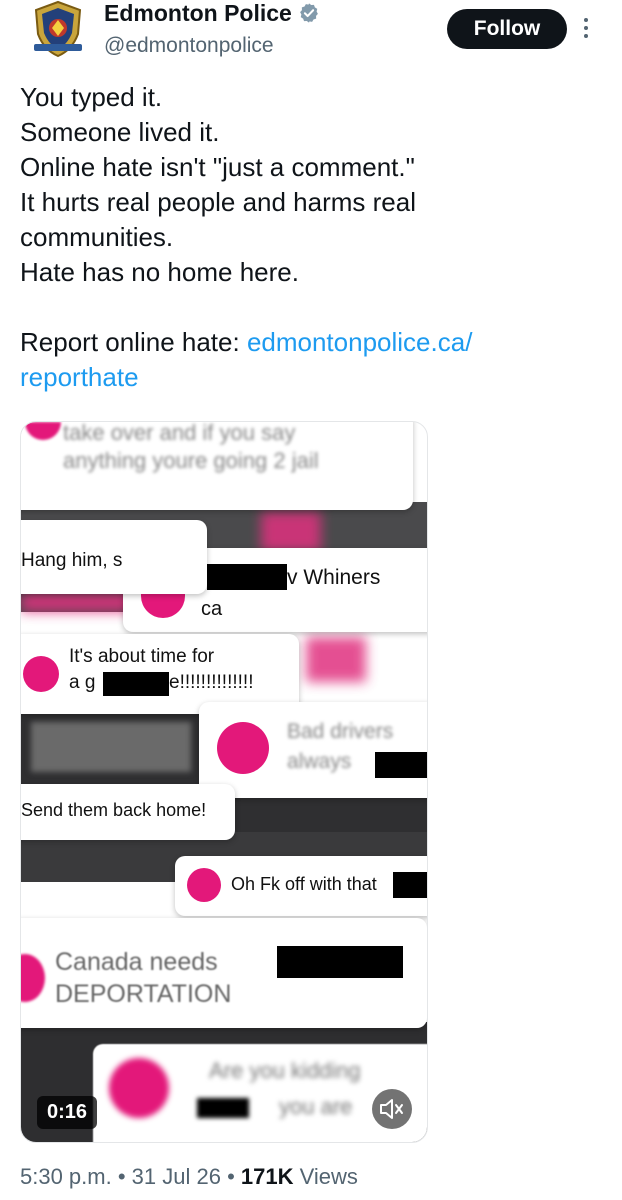  Describe the element at coordinates (97, 237) in the screenshot. I see `tweet-line: communities.` at that location.